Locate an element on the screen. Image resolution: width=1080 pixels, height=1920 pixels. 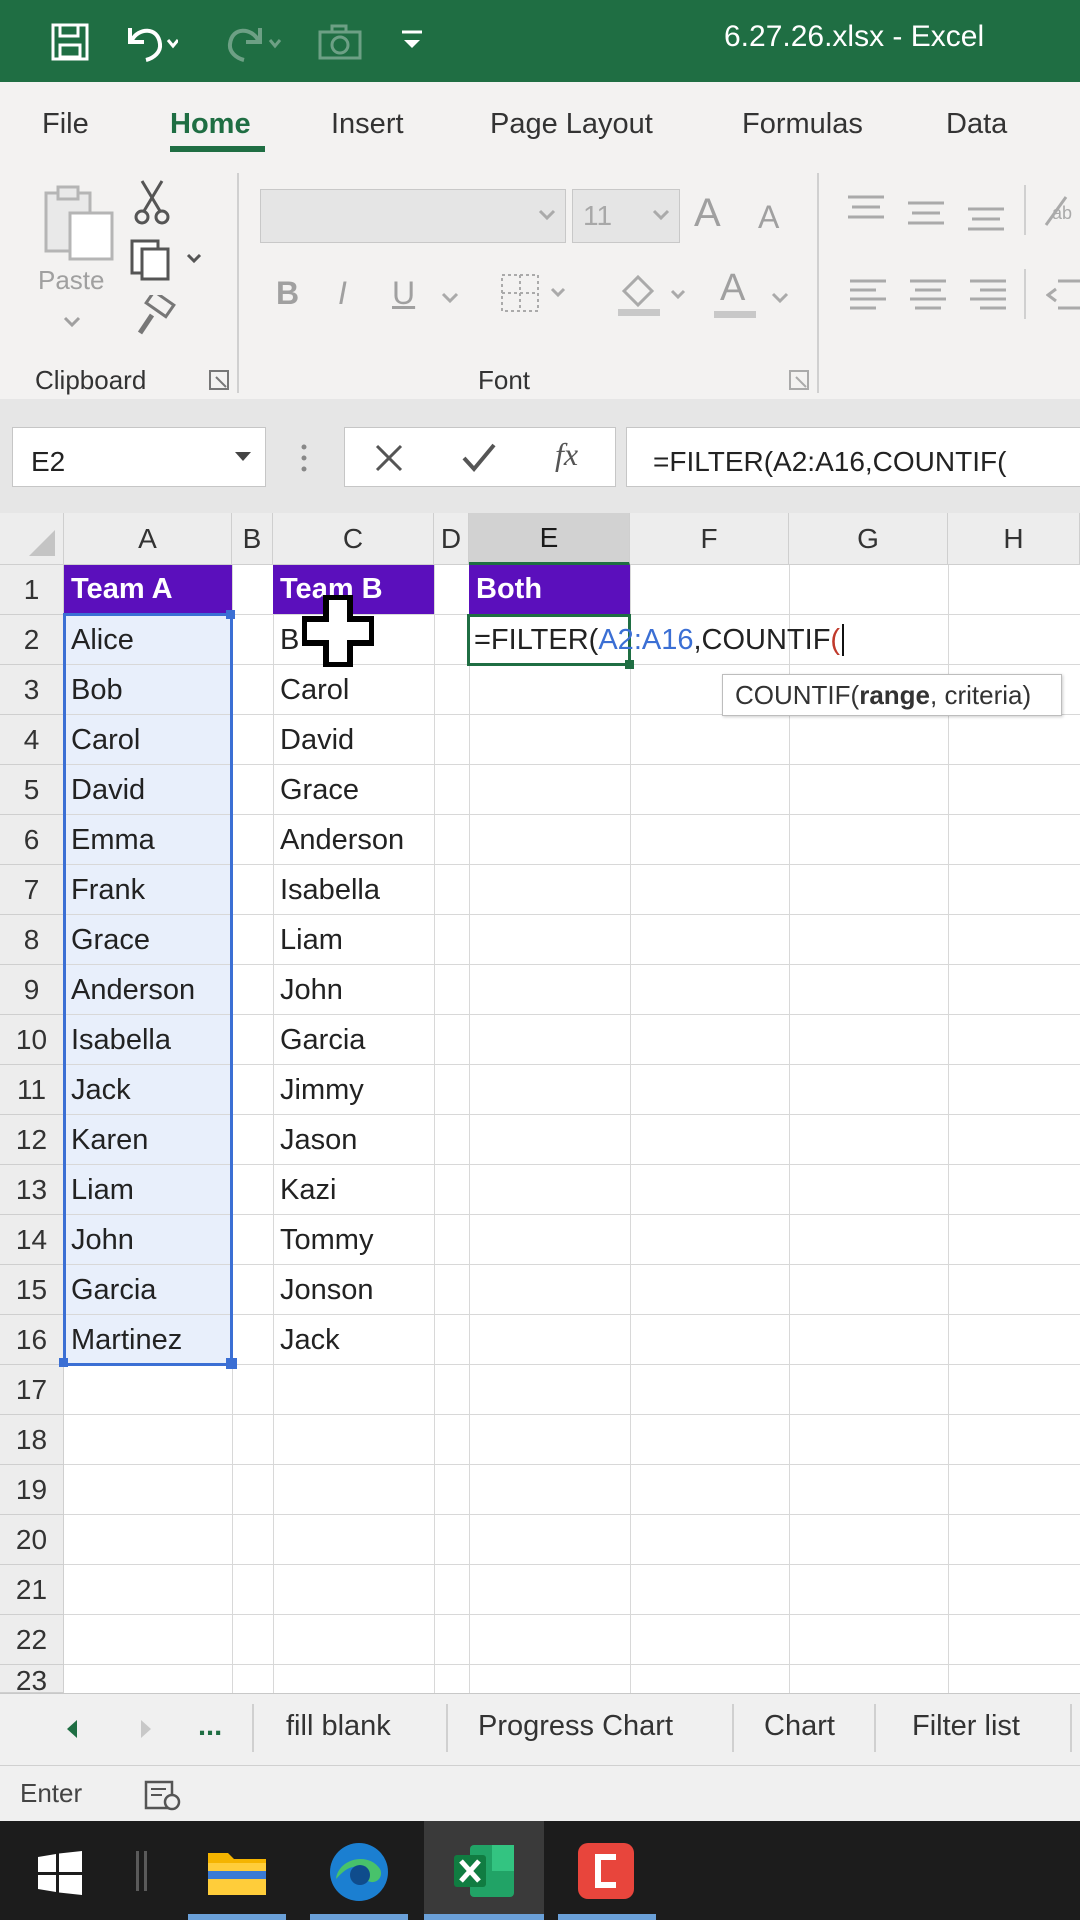
more-options-icon is located at coordinates (304, 460).